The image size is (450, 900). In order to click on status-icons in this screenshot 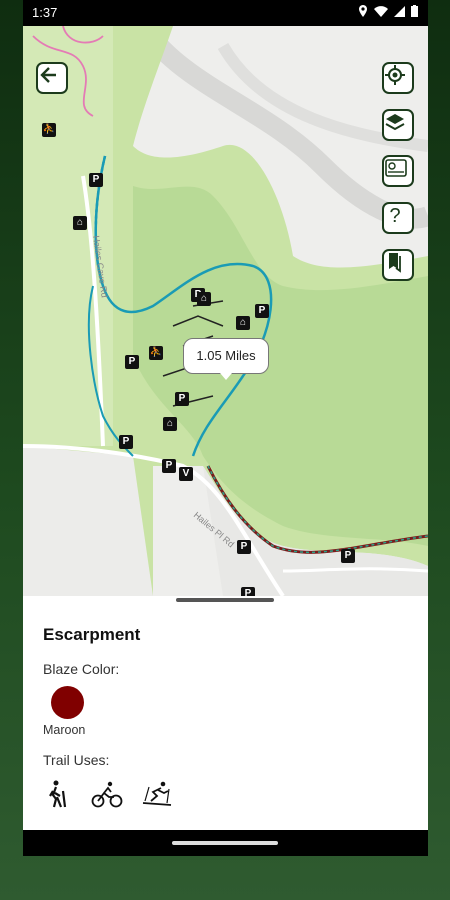, I will do `click(388, 11)`.